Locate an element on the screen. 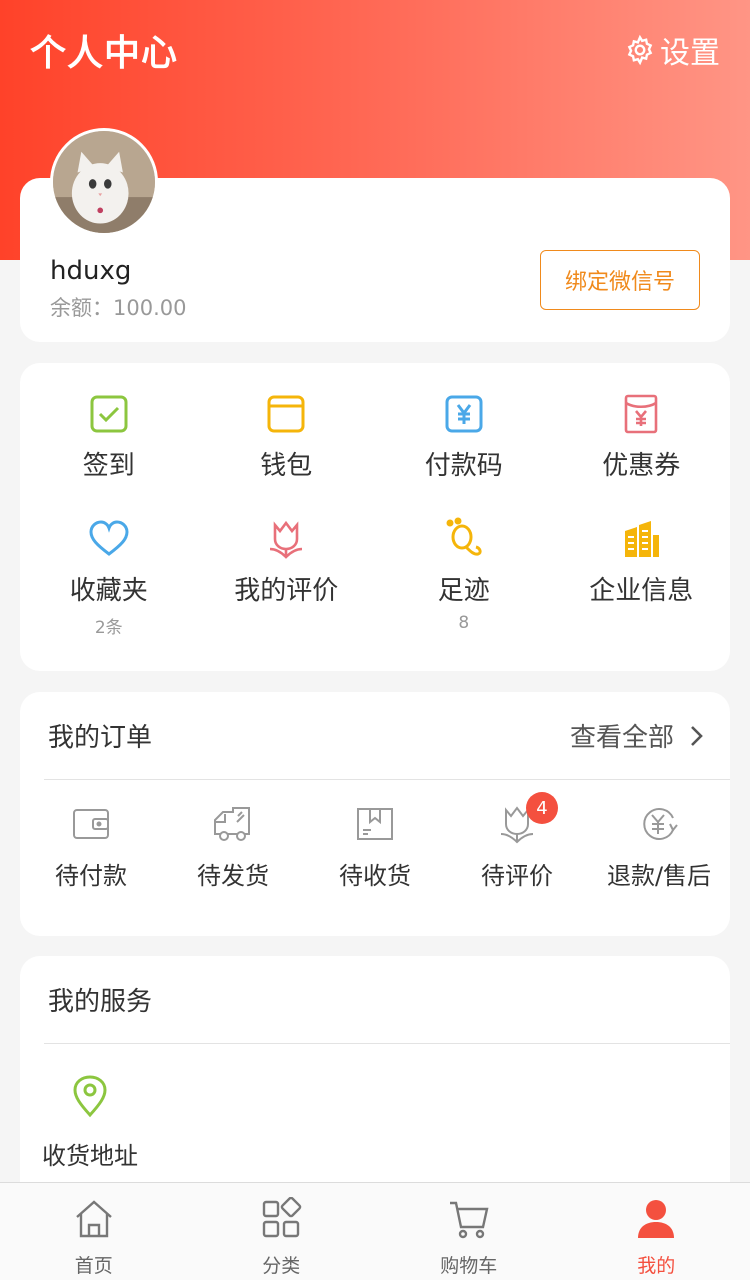 The height and width of the screenshot is (1280, 750). order-label: 待付款 is located at coordinates (91, 876).